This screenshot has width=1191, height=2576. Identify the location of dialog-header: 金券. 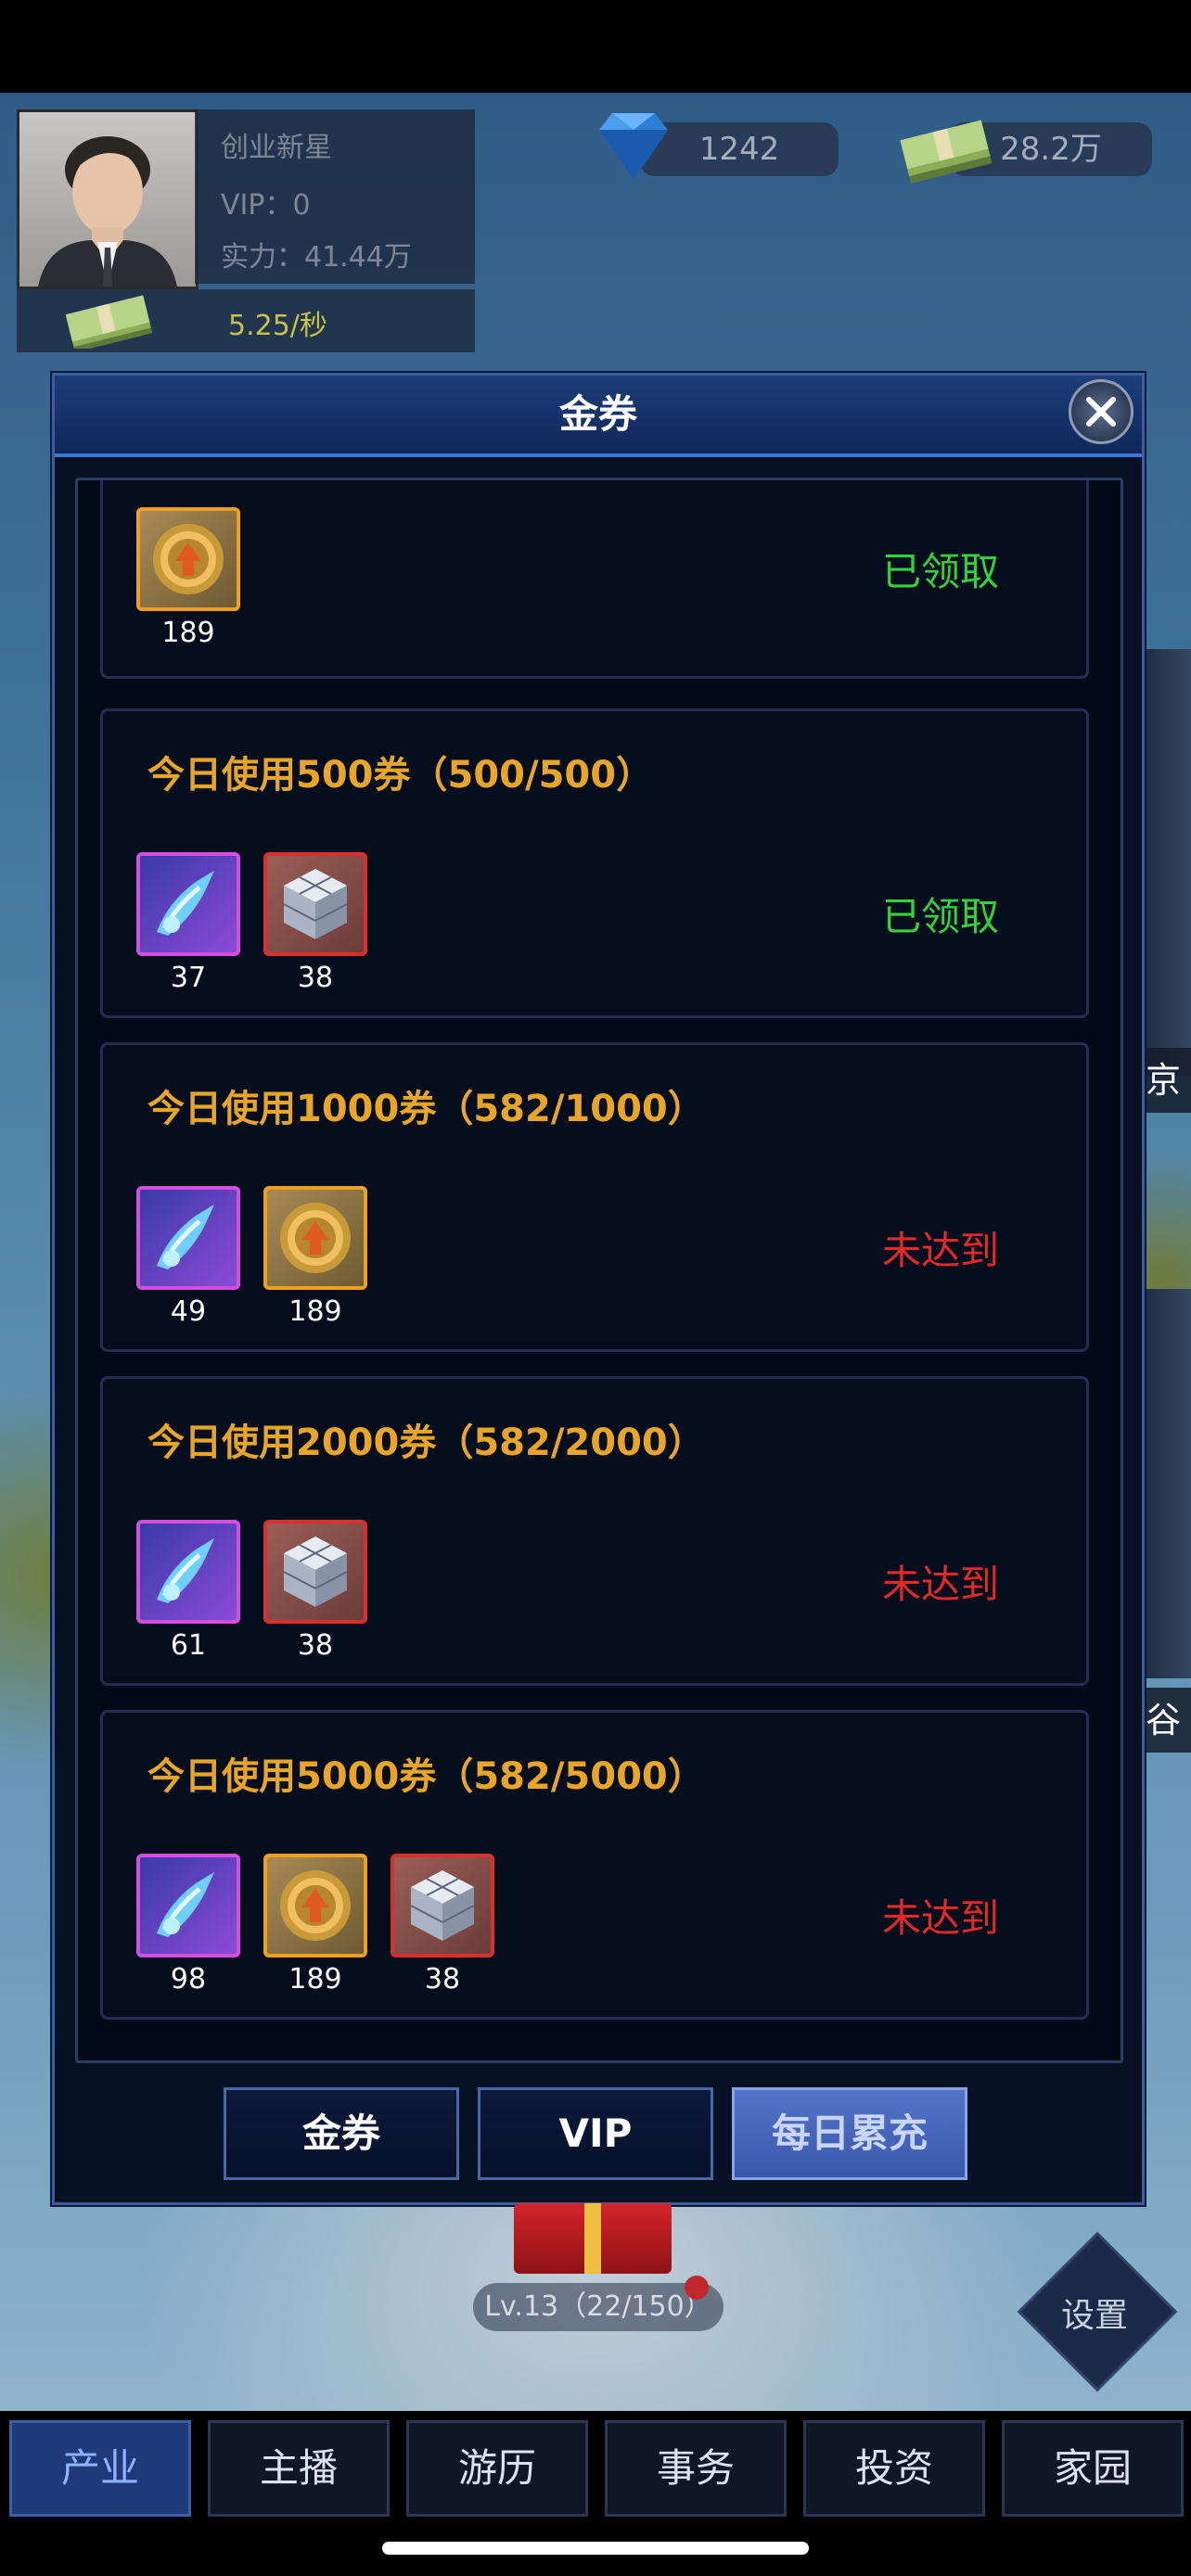
(598, 416).